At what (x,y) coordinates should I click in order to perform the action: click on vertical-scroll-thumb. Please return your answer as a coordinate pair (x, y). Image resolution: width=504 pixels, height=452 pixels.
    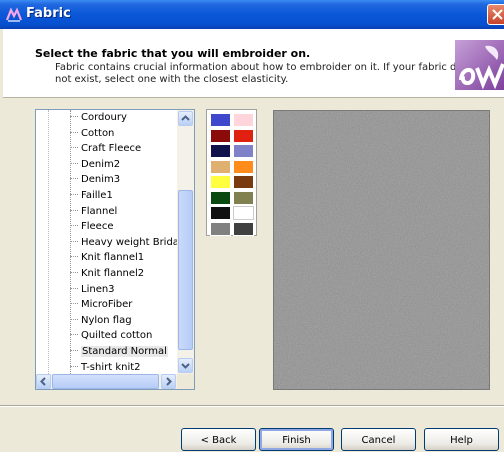
    Looking at the image, I should click on (185, 270).